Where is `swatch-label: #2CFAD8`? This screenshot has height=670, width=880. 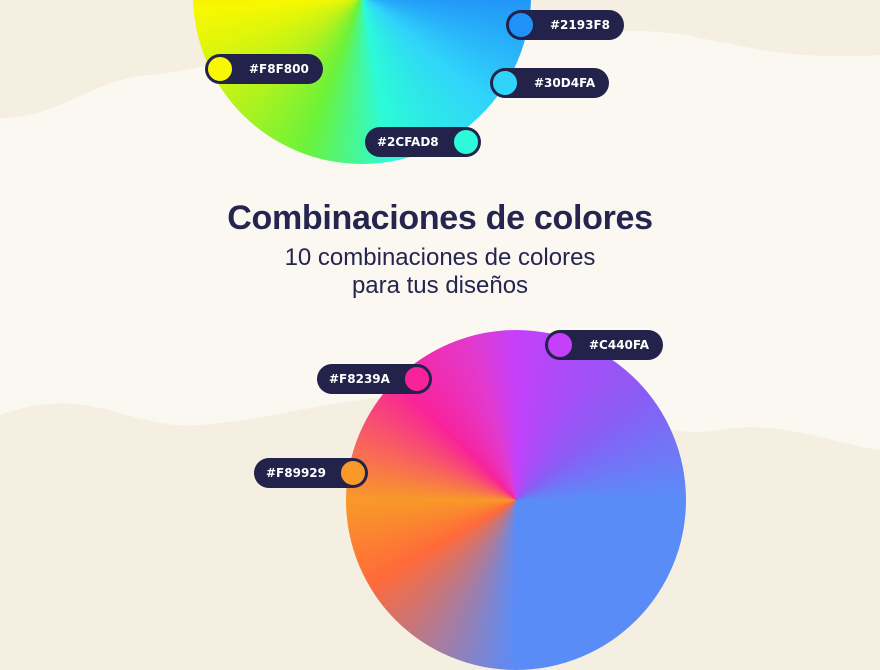 swatch-label: #2CFAD8 is located at coordinates (408, 142).